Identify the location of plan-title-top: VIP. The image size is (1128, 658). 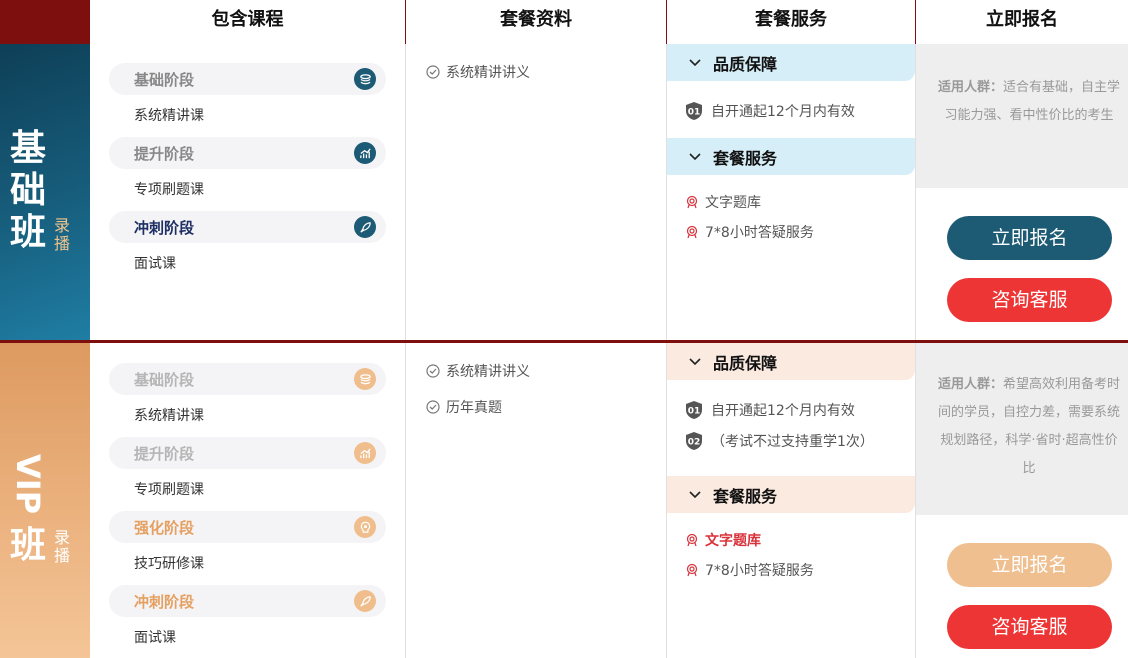
(28, 484).